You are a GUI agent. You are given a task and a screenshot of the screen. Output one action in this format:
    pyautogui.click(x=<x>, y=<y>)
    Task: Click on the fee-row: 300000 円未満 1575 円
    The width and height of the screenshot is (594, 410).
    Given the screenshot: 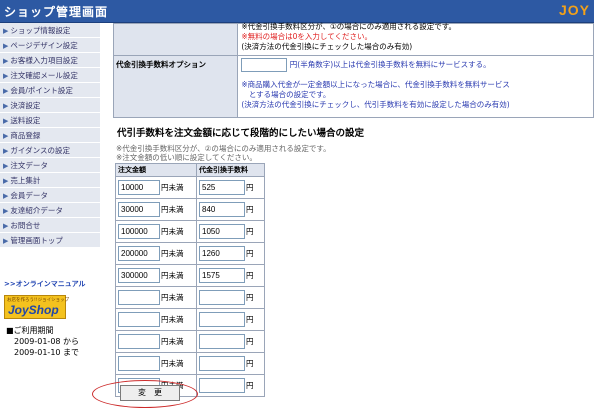 What is the action you would take?
    pyautogui.click(x=190, y=275)
    